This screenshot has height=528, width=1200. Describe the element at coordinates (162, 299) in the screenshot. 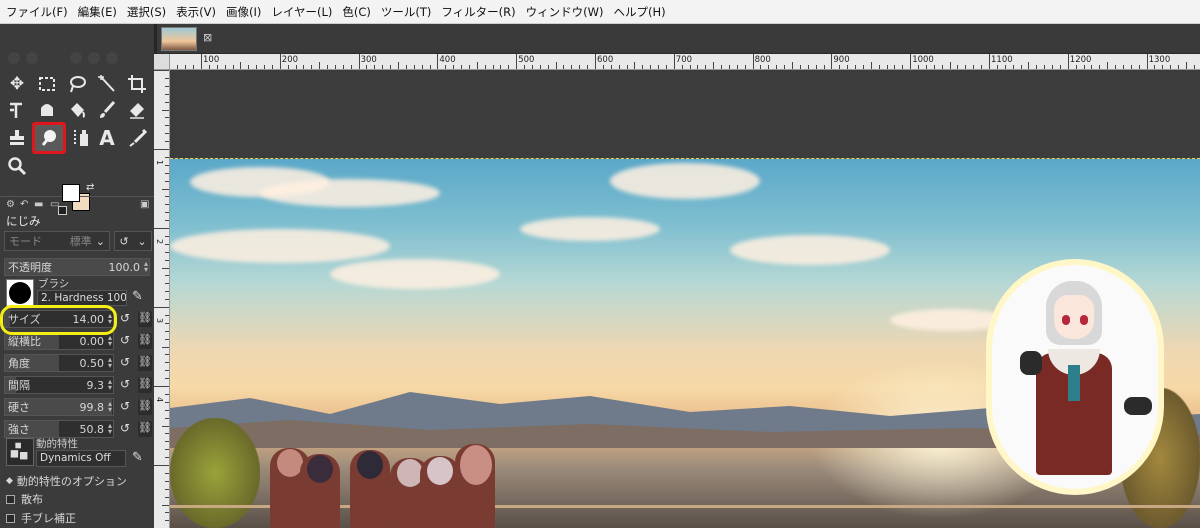

I see `vertical-ruler: 1 2 3 4` at that location.